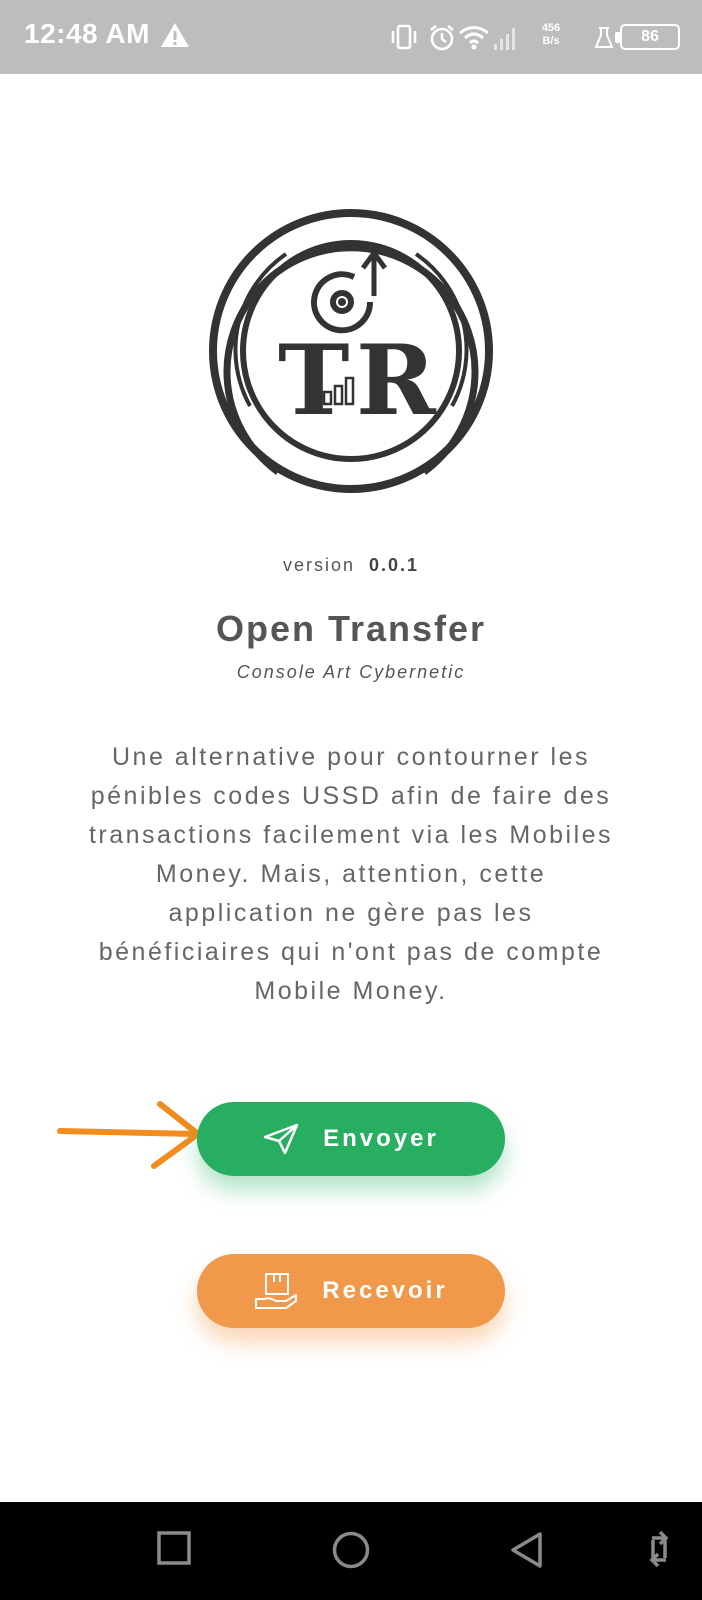  I want to click on alarm-icon, so click(442, 38).